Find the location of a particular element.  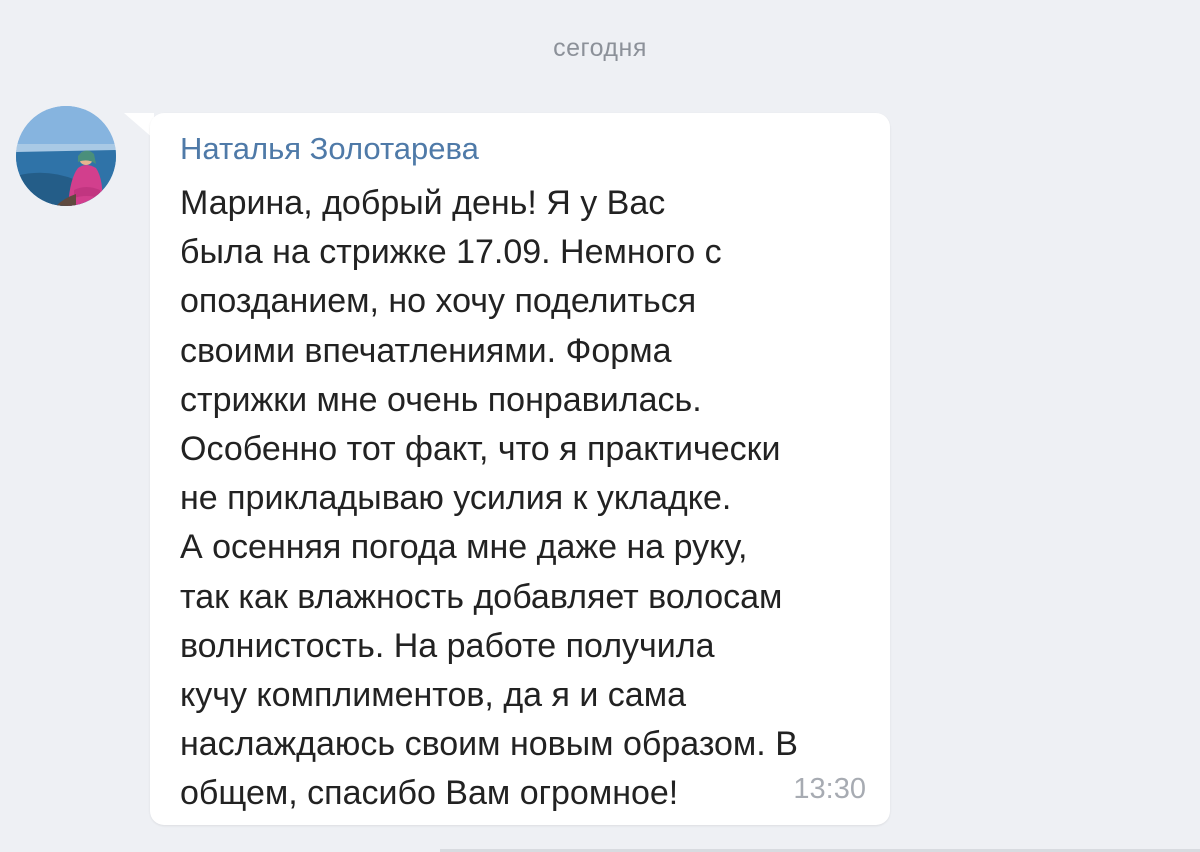

message-time: 13:30 is located at coordinates (829, 789).